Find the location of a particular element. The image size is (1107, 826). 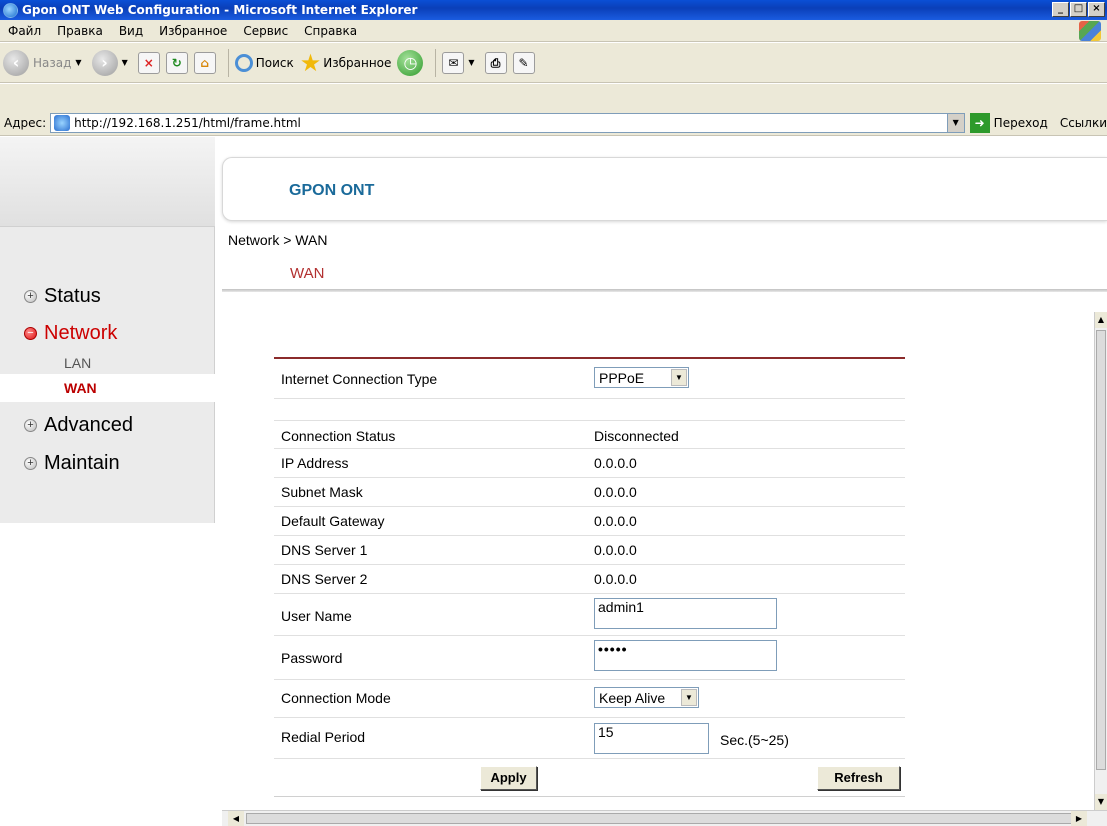

search-icon is located at coordinates (243, 62).